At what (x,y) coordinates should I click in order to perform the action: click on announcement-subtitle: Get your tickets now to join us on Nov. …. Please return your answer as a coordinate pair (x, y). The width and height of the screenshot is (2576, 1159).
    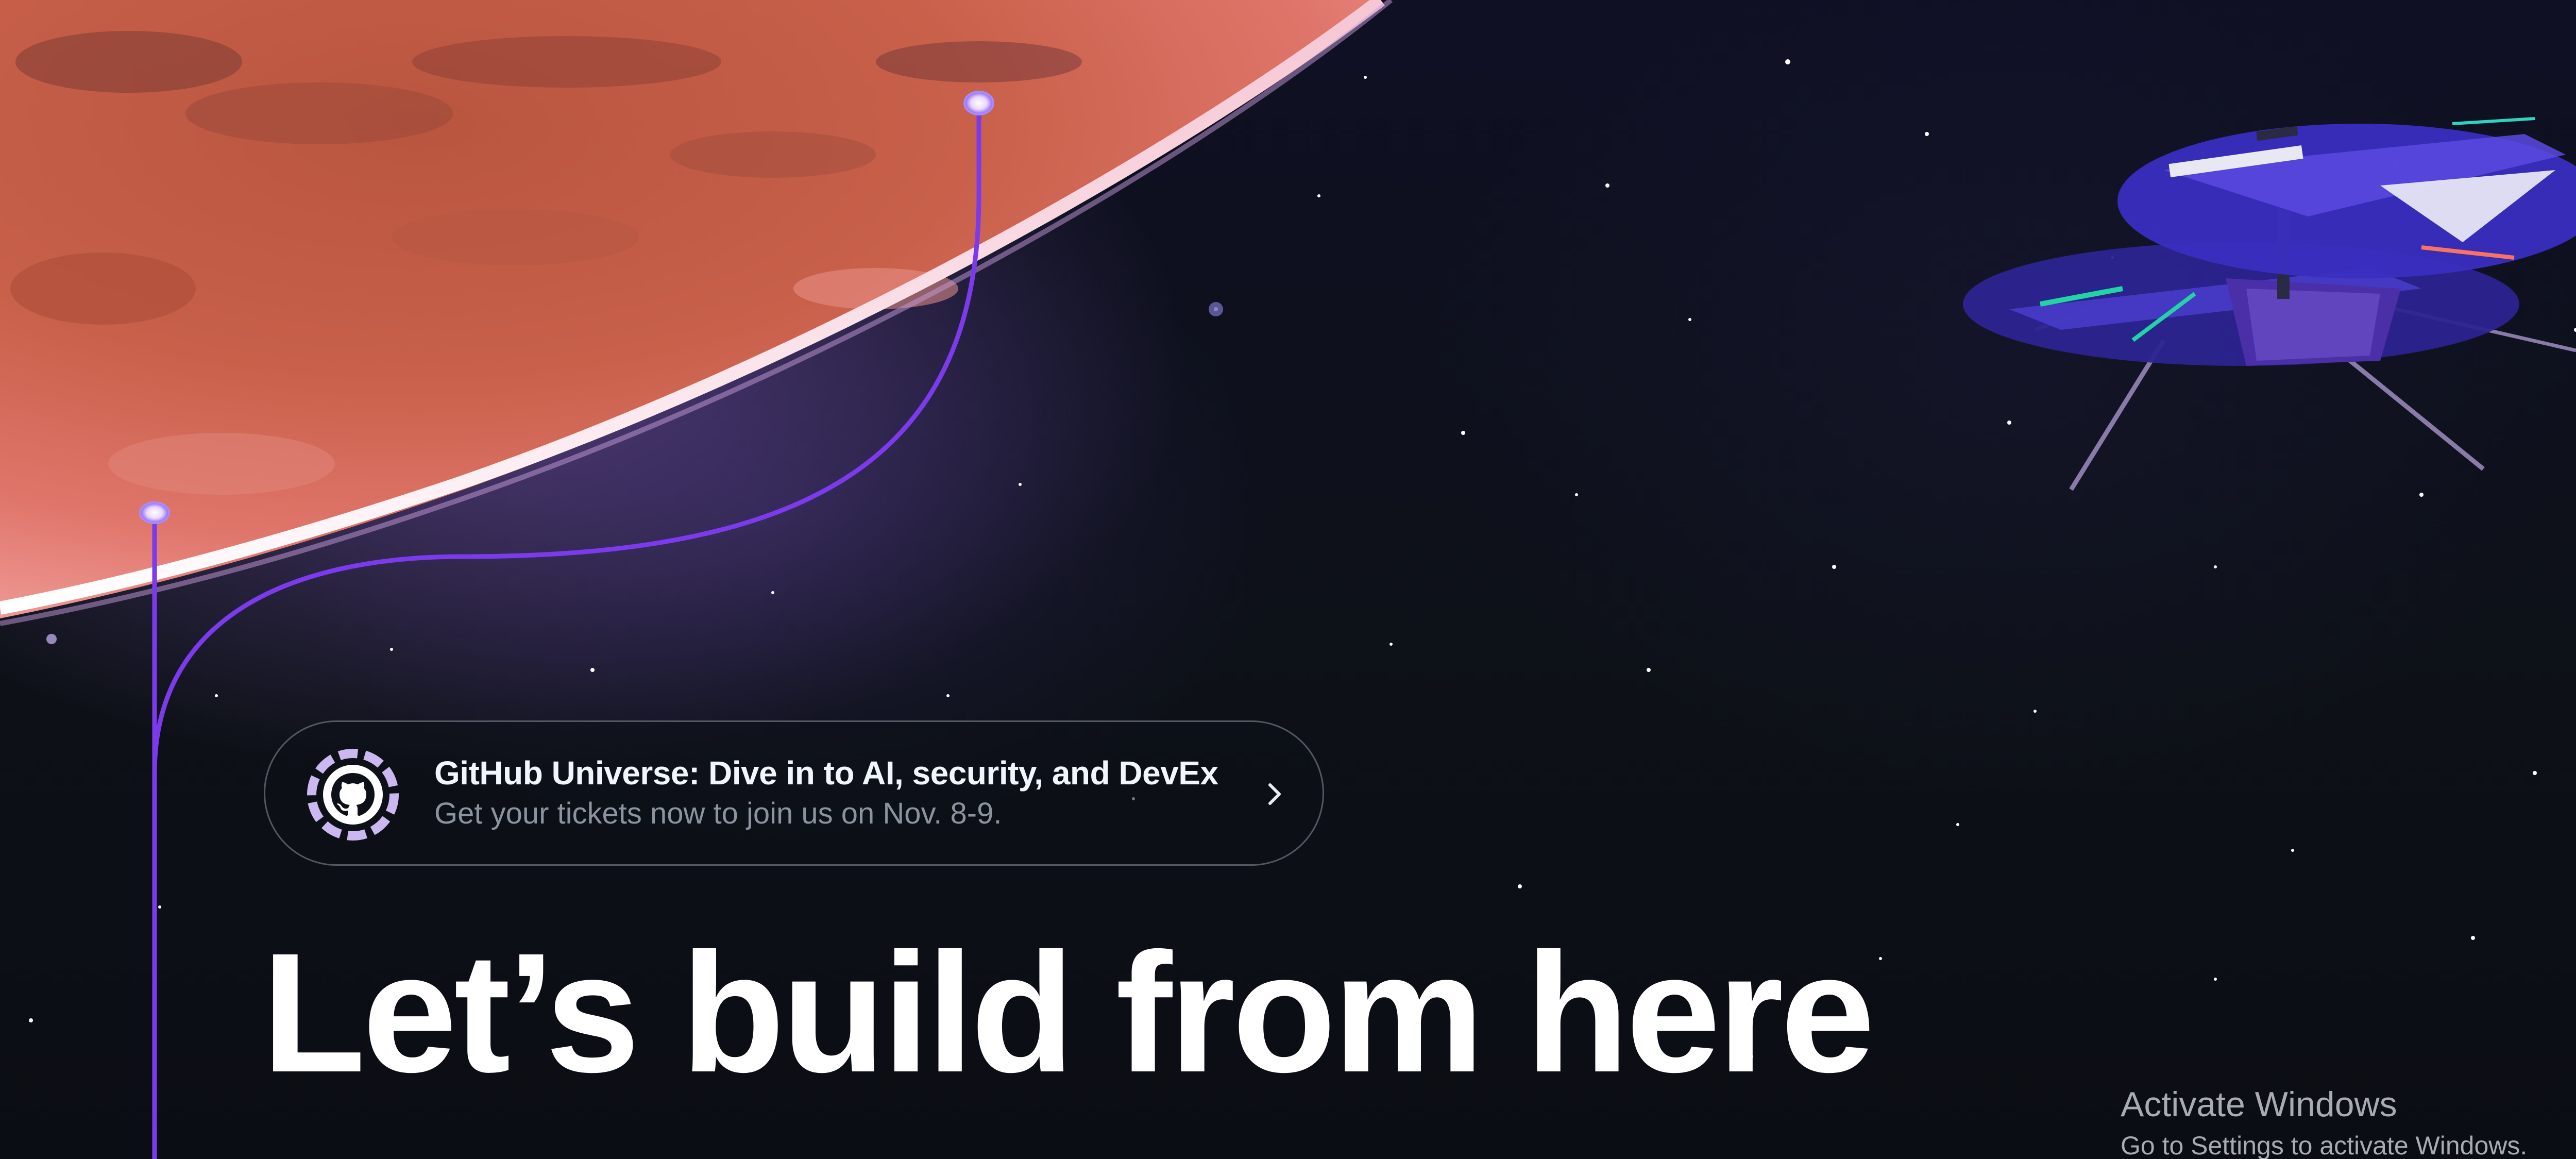
    Looking at the image, I should click on (718, 813).